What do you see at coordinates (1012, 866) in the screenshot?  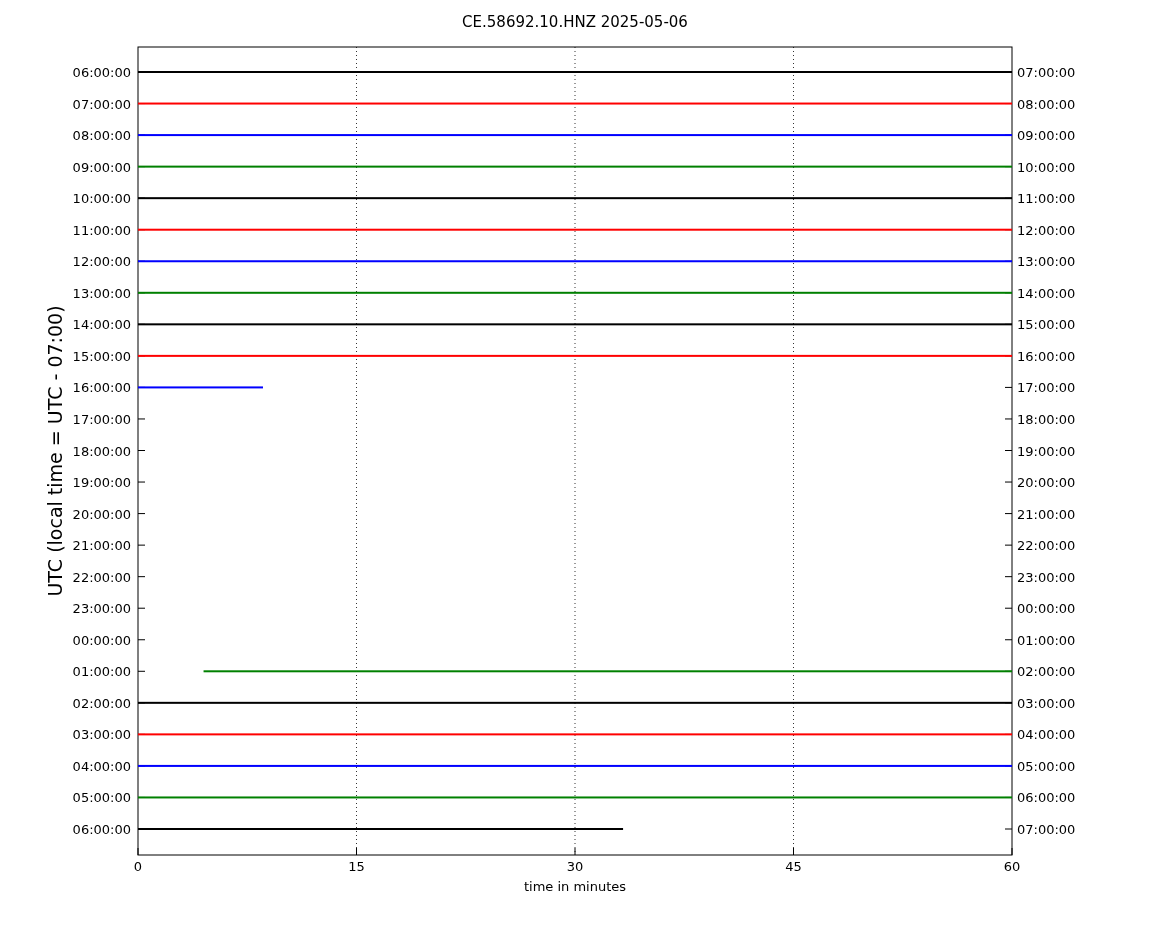 I see `x-tick-label: 60` at bounding box center [1012, 866].